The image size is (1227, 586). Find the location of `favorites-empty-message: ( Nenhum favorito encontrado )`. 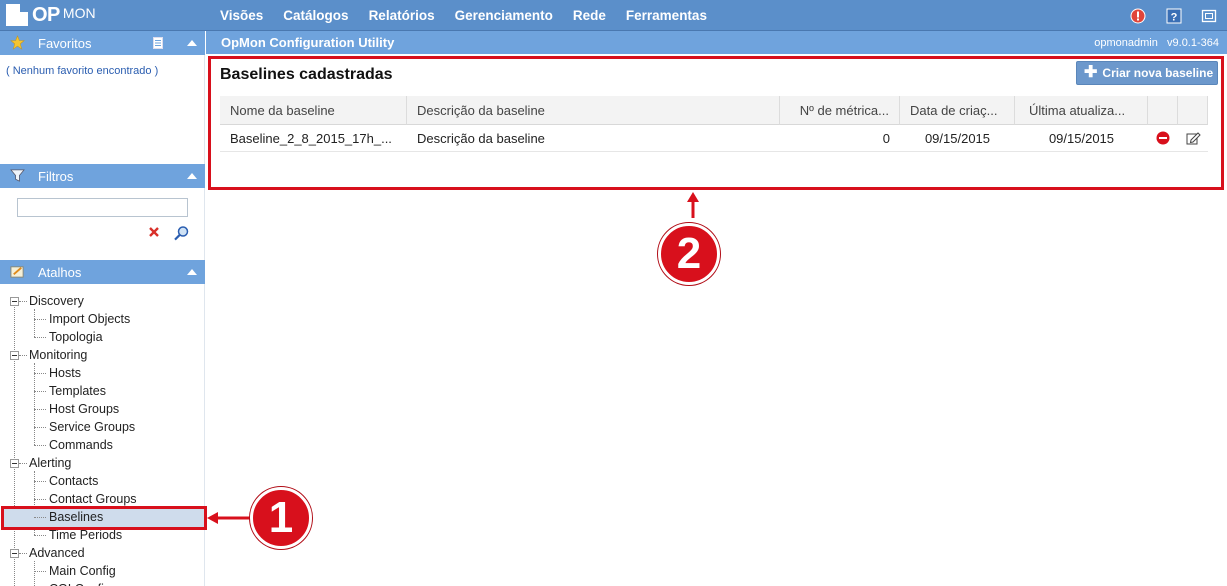

favorites-empty-message: ( Nenhum favorito encontrado ) is located at coordinates (82, 71).